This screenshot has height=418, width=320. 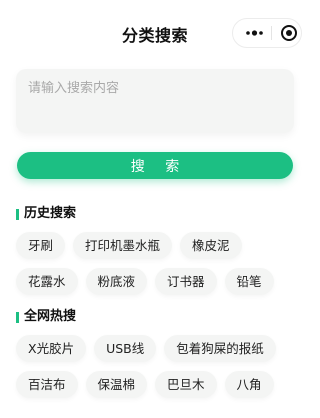 I want to click on history-tag: 花露水, so click(x=47, y=281).